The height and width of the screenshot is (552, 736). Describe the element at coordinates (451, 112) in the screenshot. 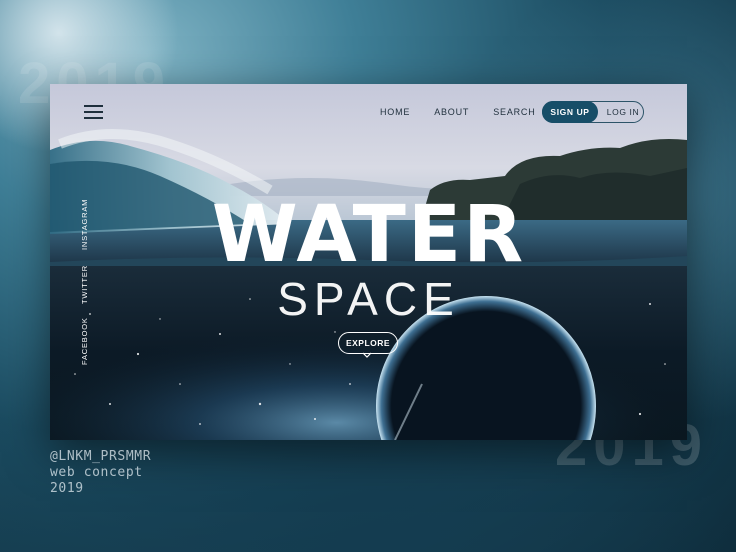

I see `nav-about-link: ABOUT` at that location.